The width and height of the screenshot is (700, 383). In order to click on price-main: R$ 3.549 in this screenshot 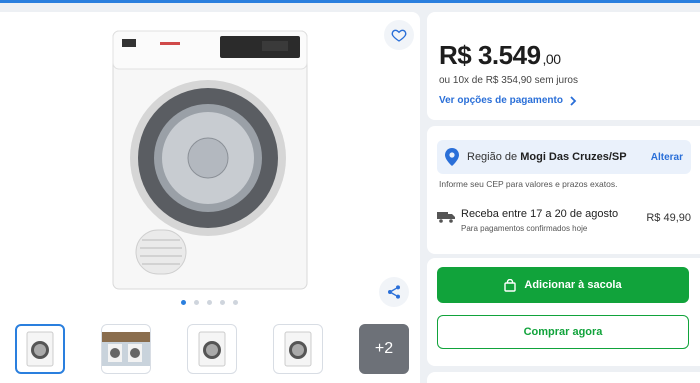, I will do `click(490, 55)`.